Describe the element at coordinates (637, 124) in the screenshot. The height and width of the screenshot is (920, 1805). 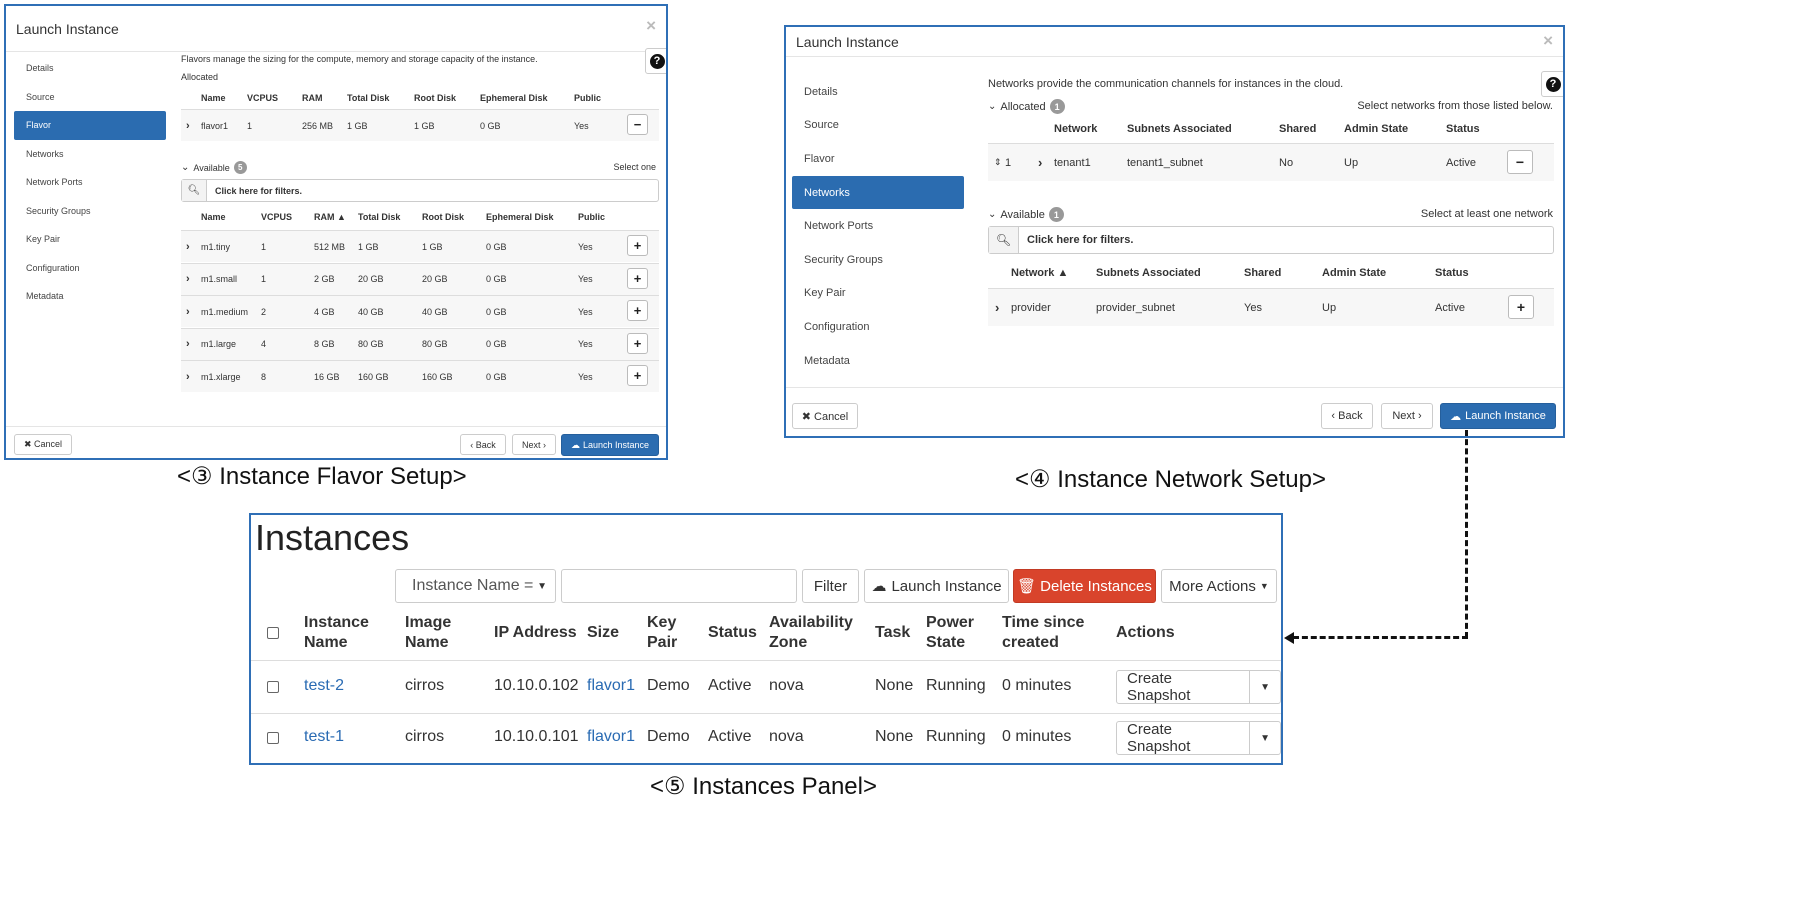
I see `remove-flavor-button: −` at that location.